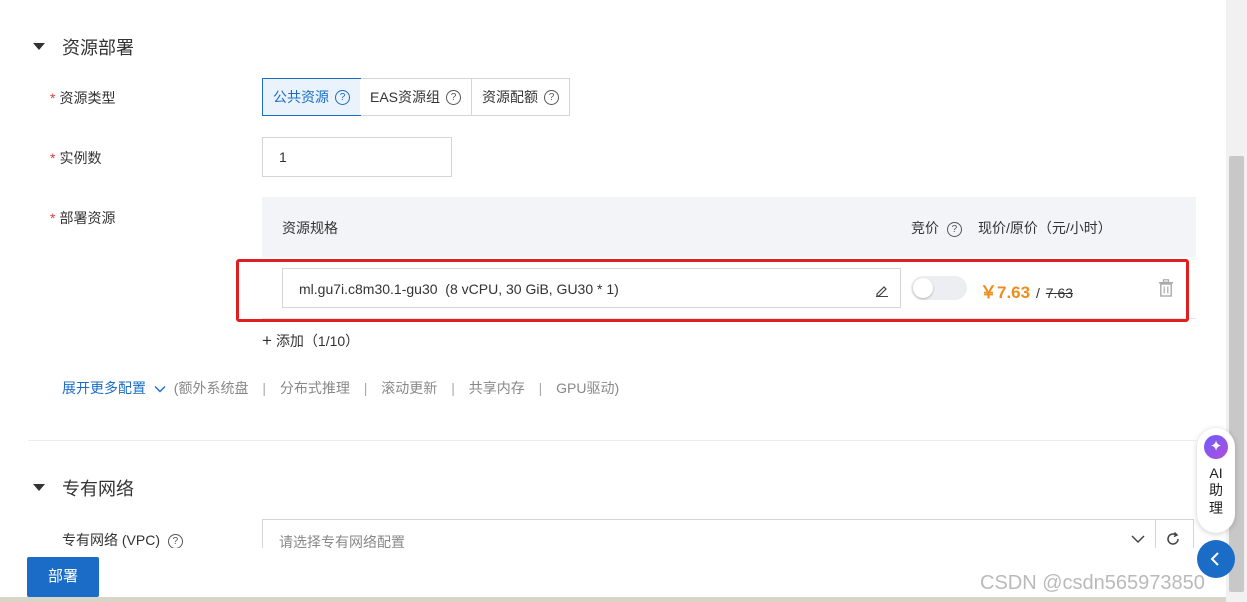  I want to click on expand-more-link: 展开更多配置, so click(104, 388).